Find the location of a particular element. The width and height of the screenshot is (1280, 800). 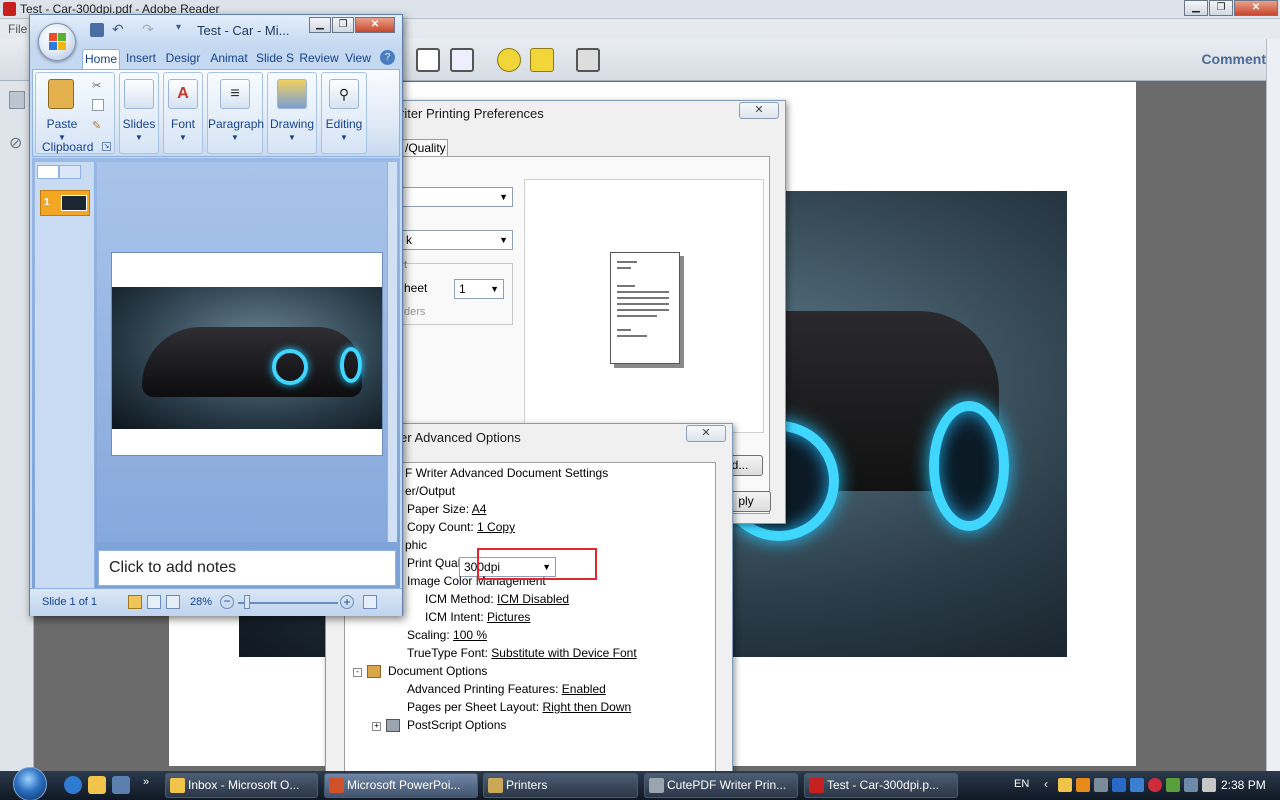

zoom-slider is located at coordinates (288, 603).